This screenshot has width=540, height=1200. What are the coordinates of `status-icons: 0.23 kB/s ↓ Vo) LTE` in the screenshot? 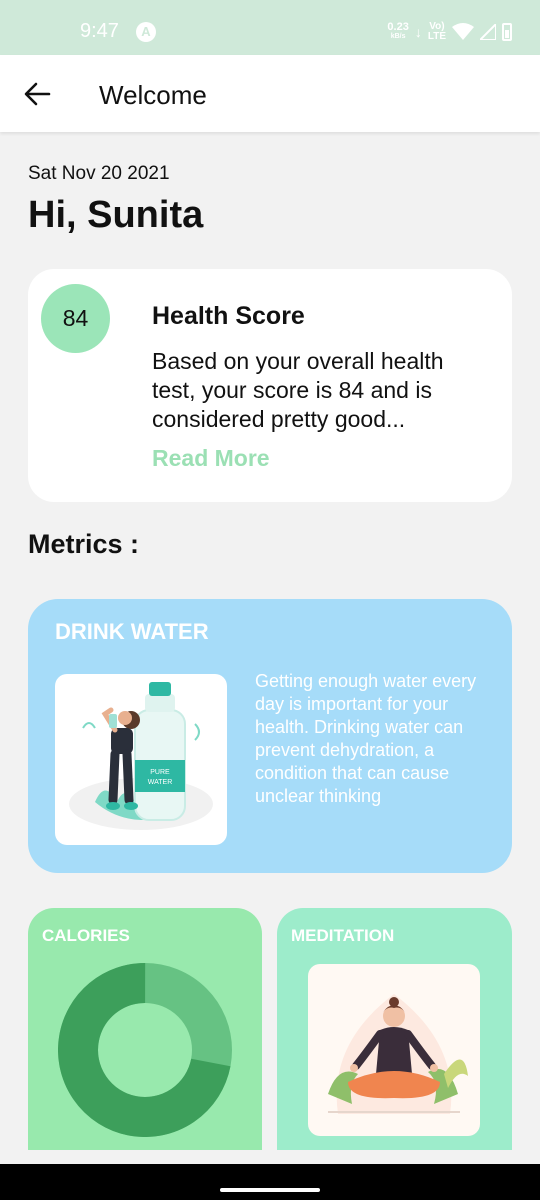 It's located at (449, 32).